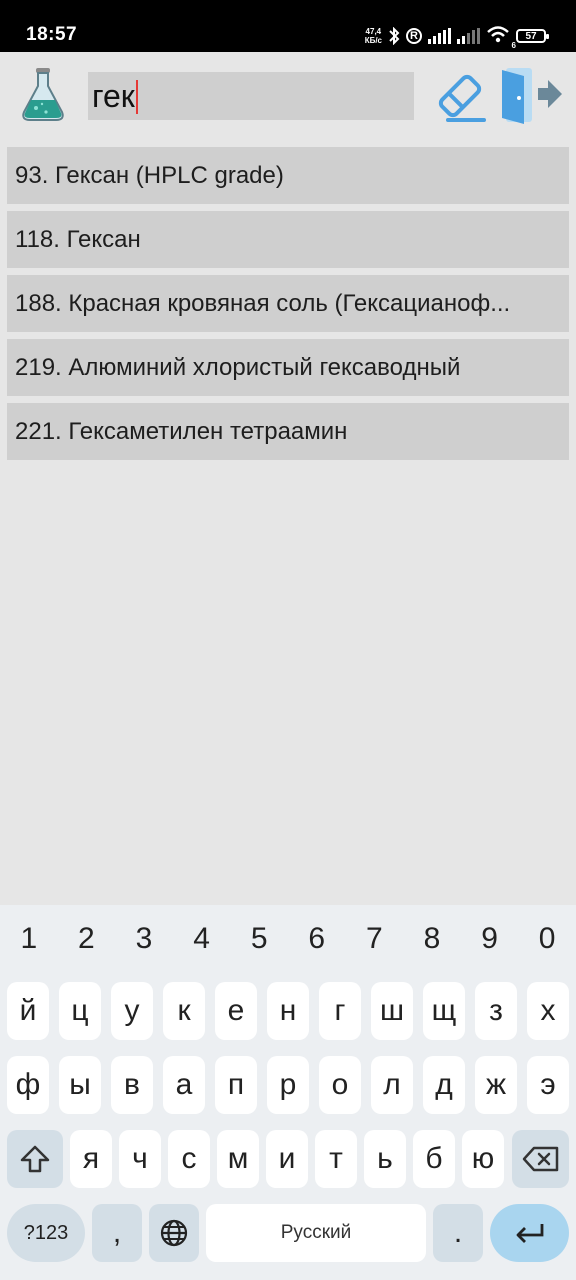 The image size is (576, 1280). I want to click on signal-icon, so click(439, 36).